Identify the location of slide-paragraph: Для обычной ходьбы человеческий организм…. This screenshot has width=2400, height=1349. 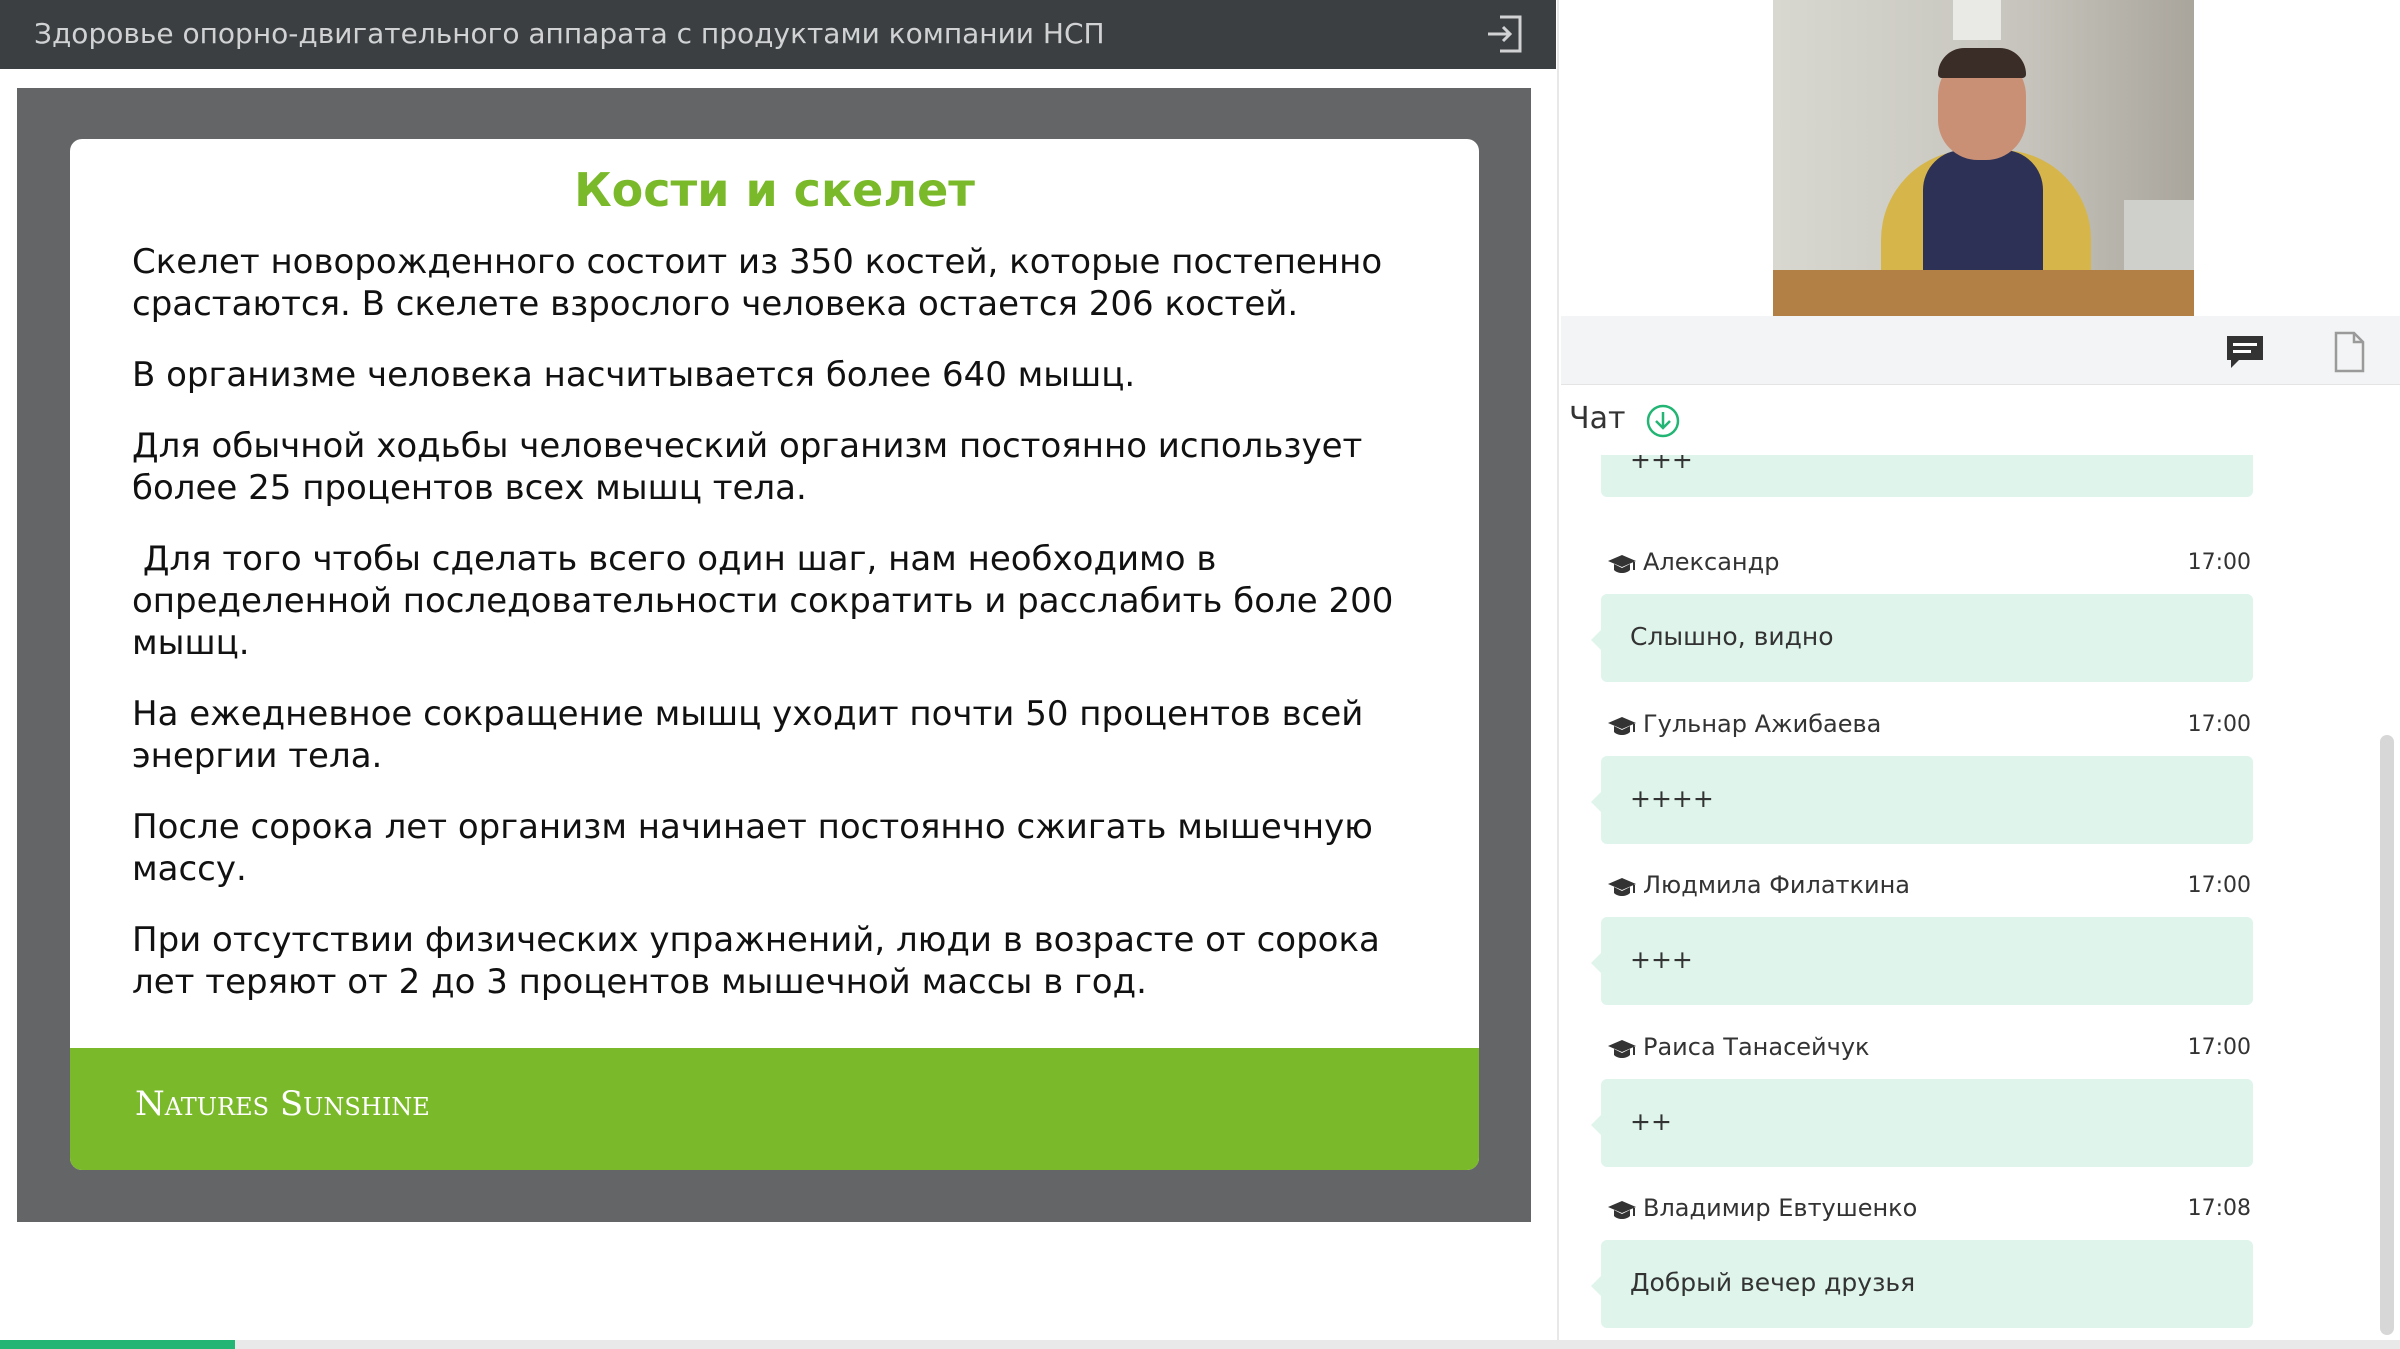
(747, 467).